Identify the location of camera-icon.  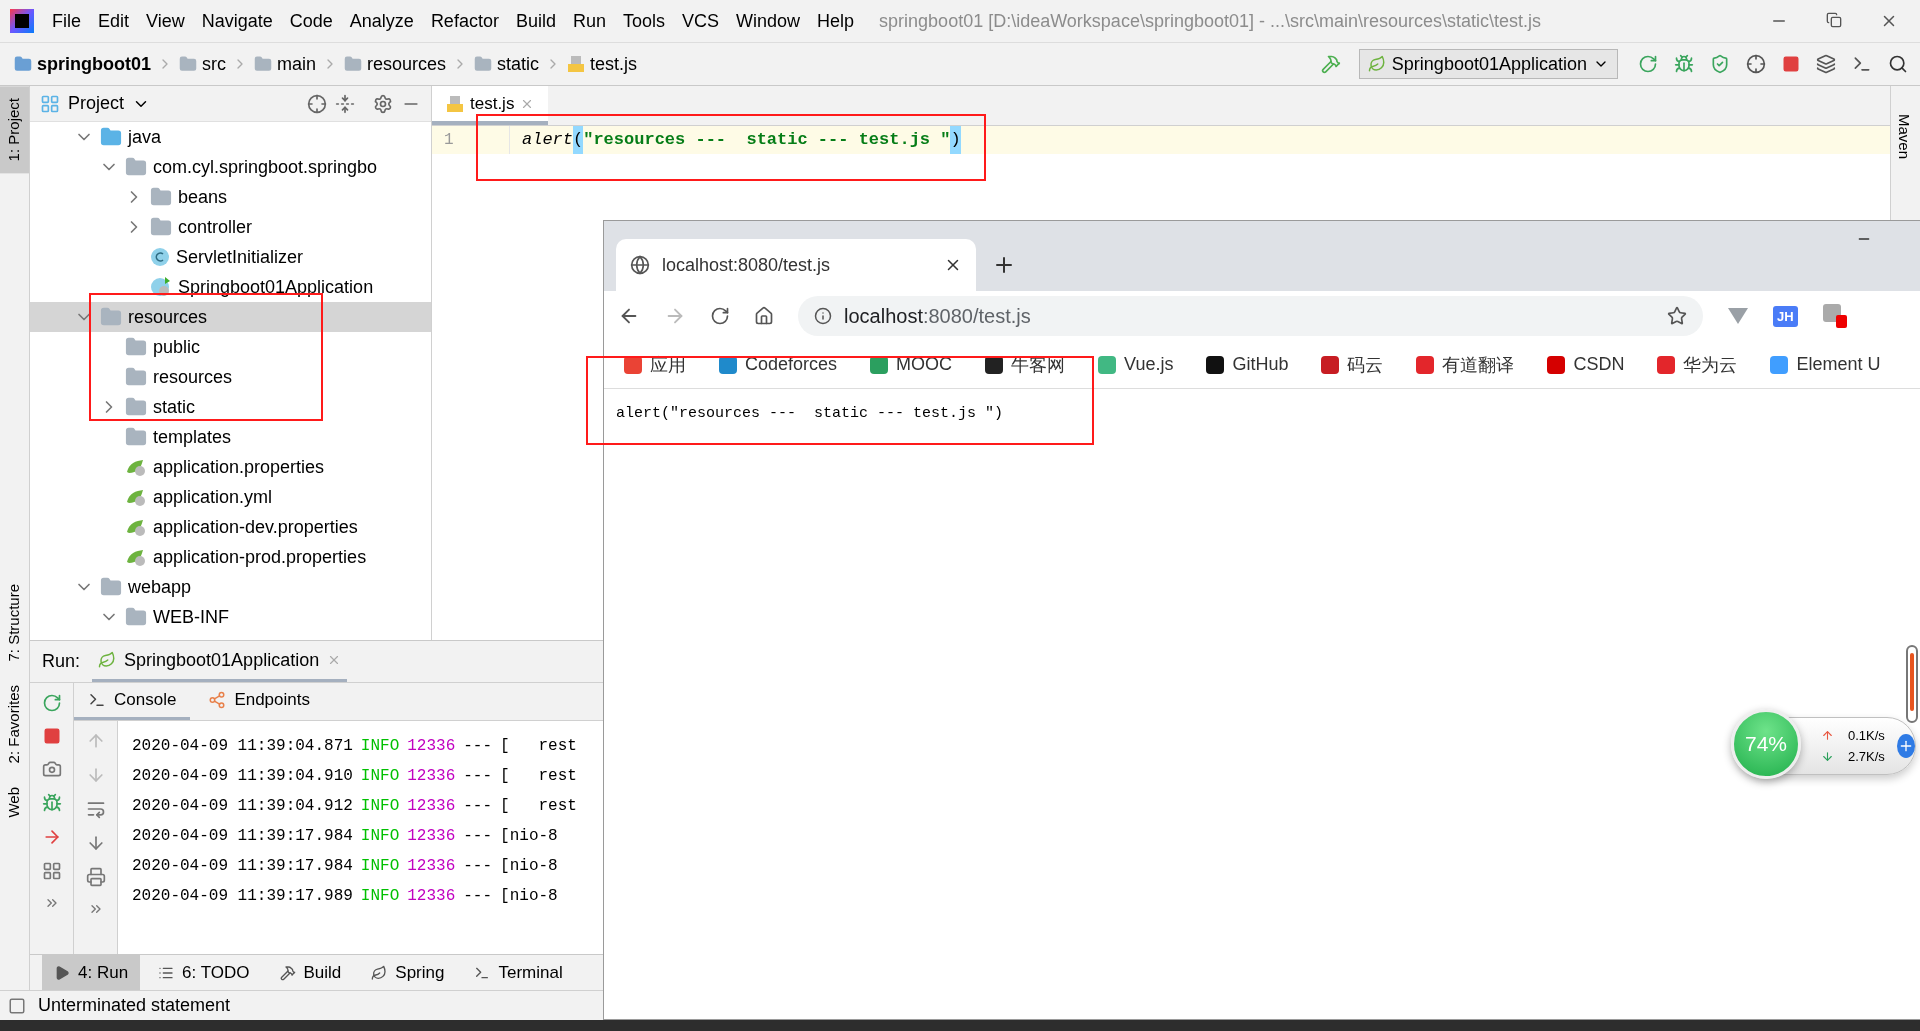
(51, 769).